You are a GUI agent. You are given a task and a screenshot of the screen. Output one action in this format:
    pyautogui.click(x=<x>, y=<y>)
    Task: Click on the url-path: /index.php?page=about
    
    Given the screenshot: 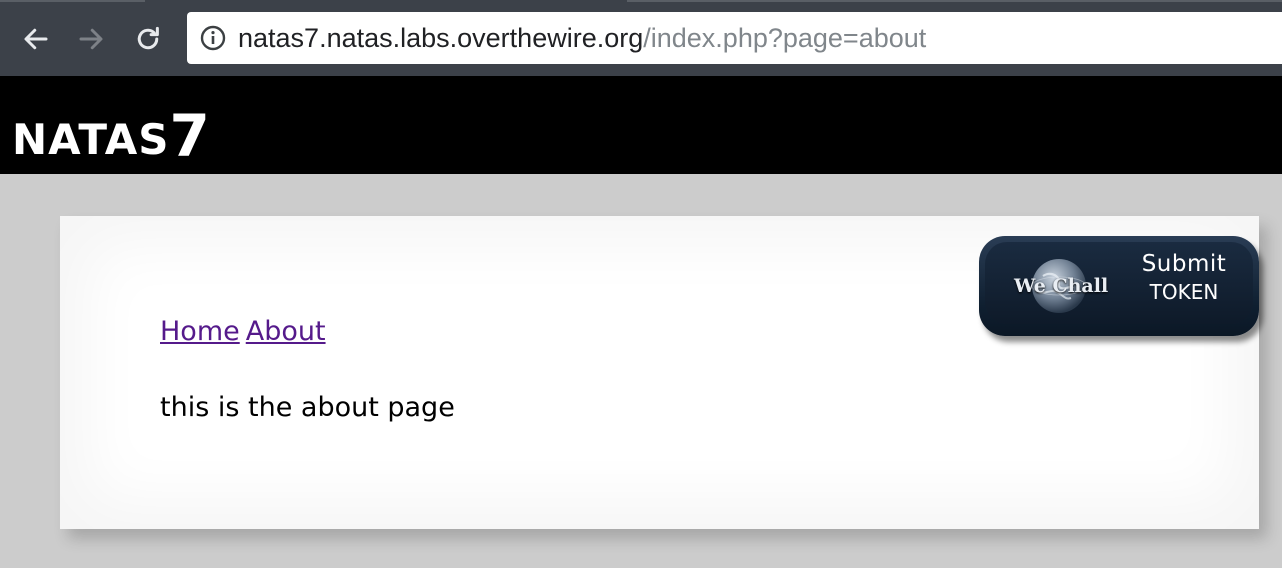 What is the action you would take?
    pyautogui.click(x=785, y=37)
    